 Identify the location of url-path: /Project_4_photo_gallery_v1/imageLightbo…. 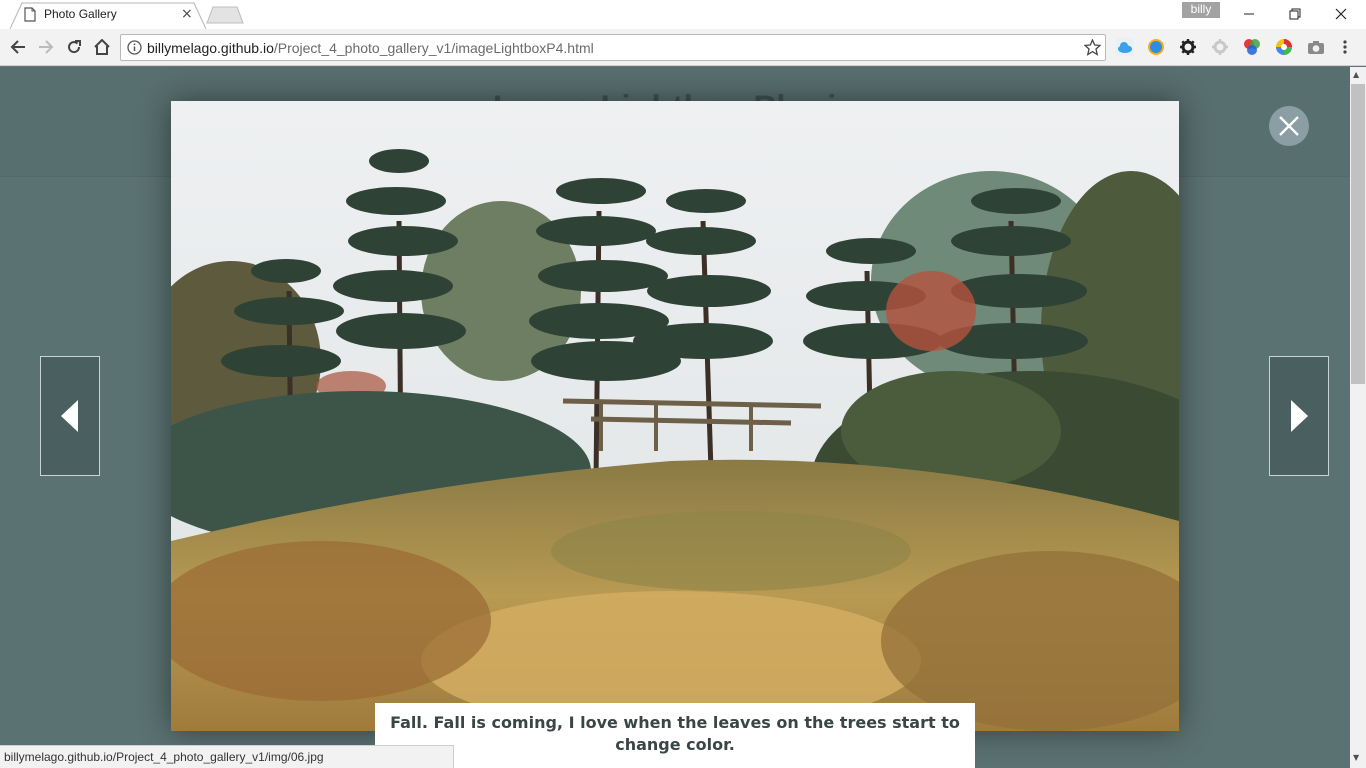
(433, 48).